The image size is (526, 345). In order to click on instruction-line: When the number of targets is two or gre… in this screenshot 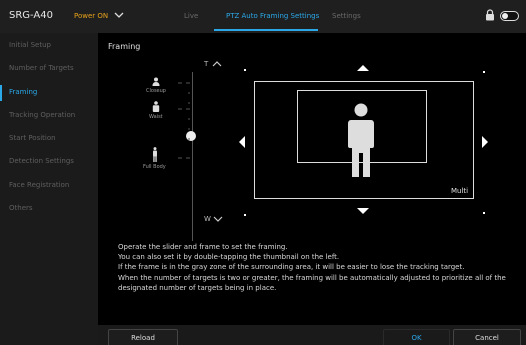, I will do `click(312, 277)`.